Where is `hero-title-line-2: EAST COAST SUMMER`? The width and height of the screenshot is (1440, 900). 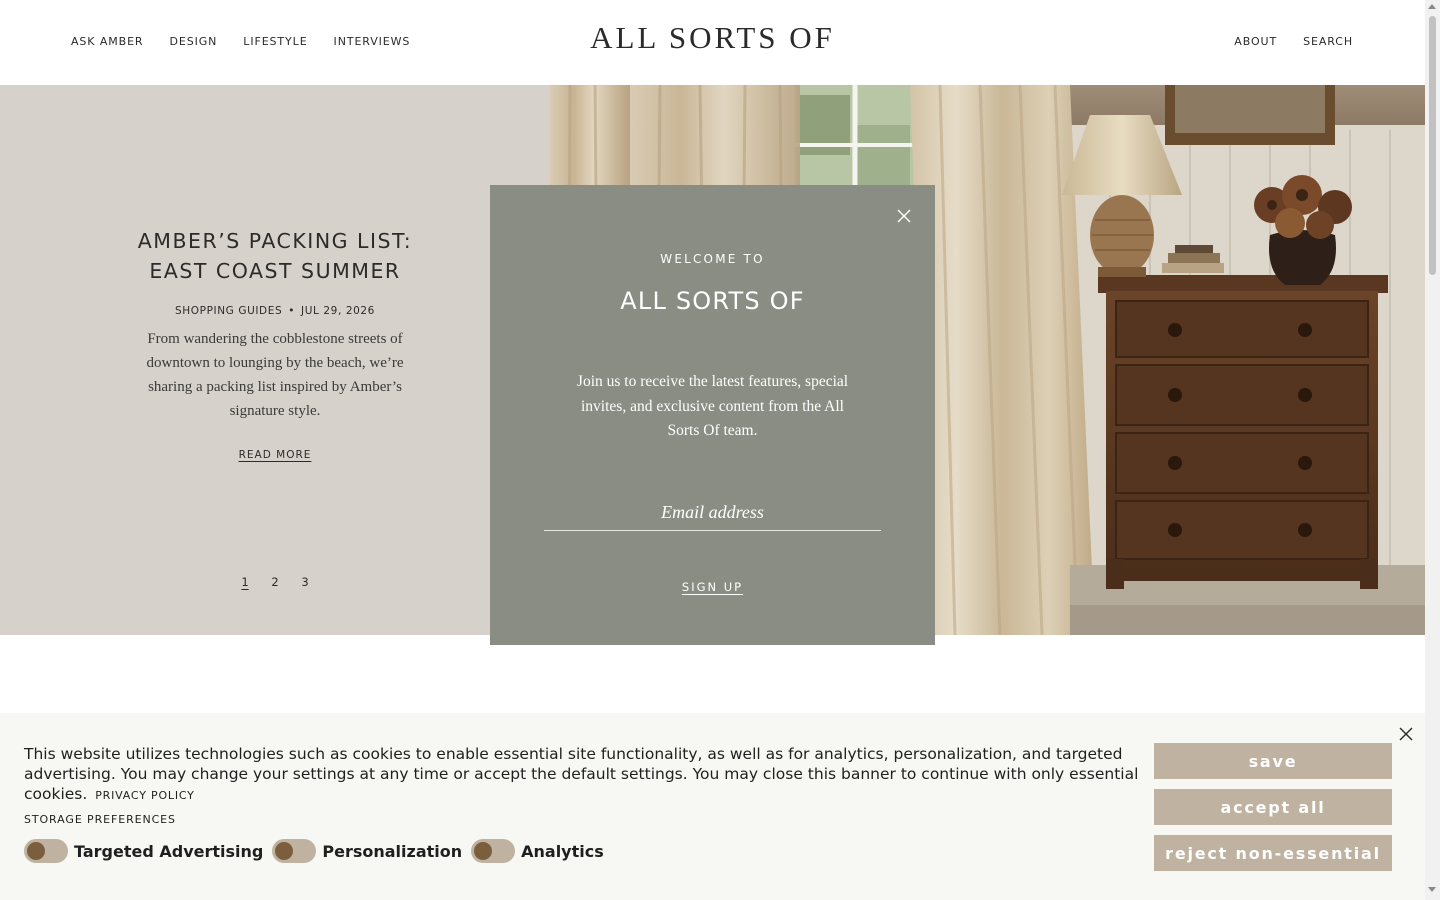 hero-title-line-2: EAST COAST SUMMER is located at coordinates (275, 271).